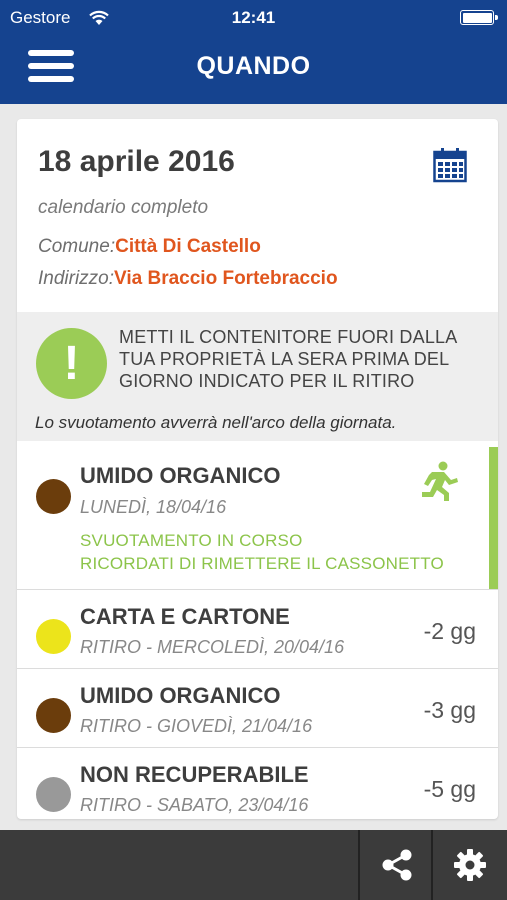  Describe the element at coordinates (123, 208) in the screenshot. I see `full-calendar-link: calendario completo` at that location.